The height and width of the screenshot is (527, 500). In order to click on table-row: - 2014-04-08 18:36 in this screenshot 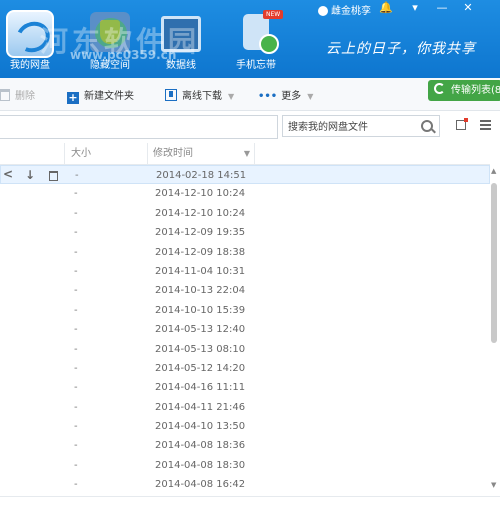, I will do `click(245, 445)`.